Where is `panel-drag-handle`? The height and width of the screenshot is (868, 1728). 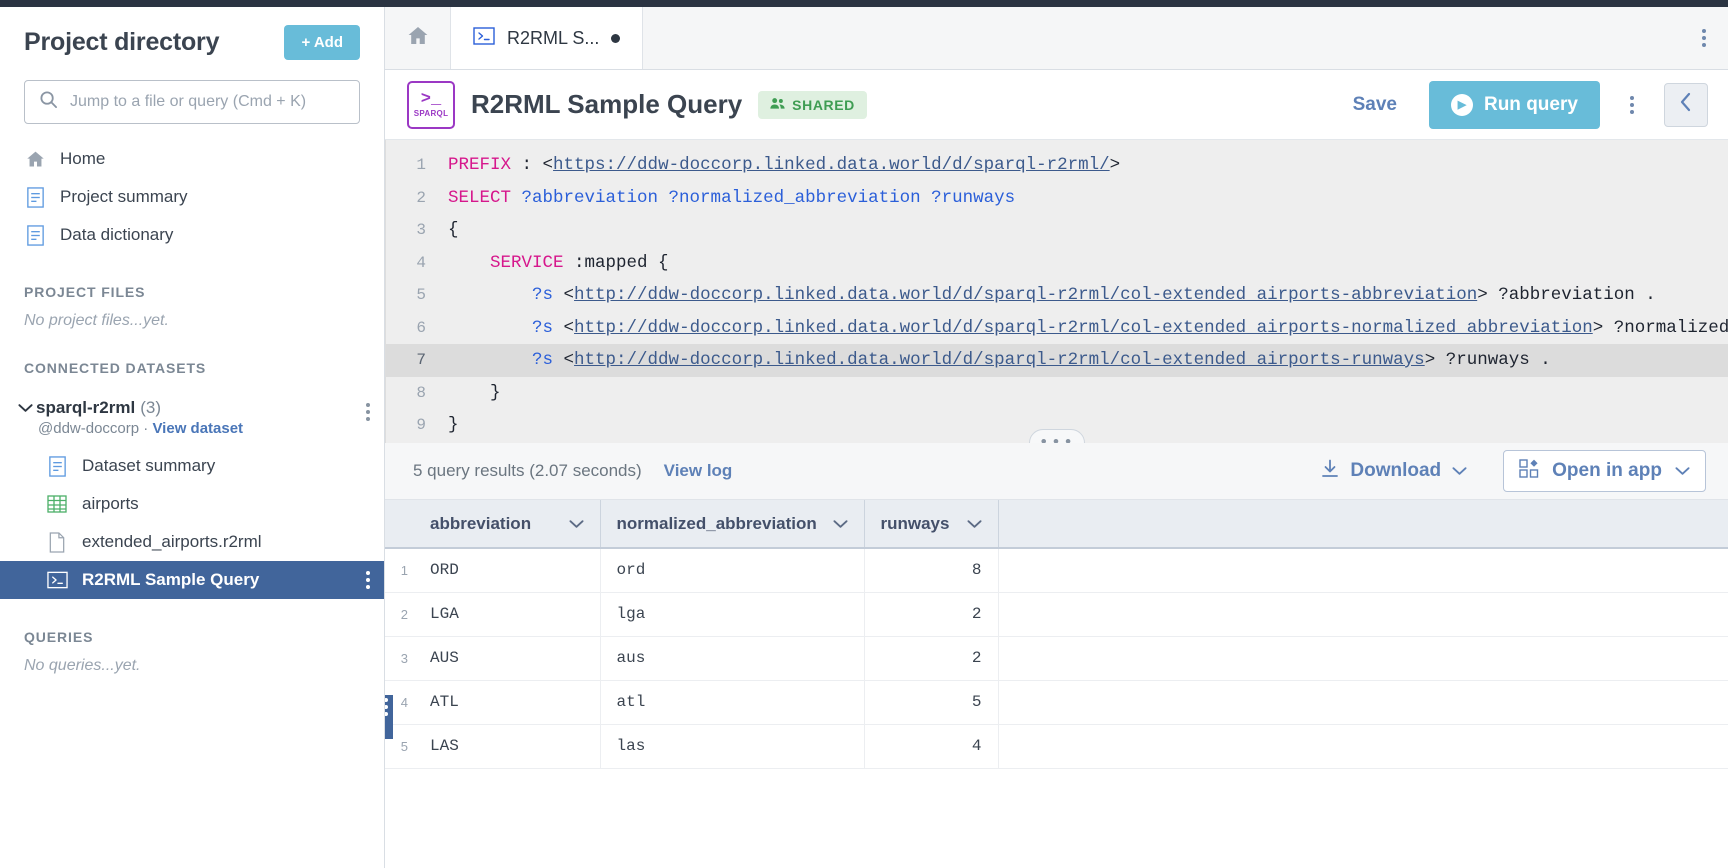 panel-drag-handle is located at coordinates (389, 717).